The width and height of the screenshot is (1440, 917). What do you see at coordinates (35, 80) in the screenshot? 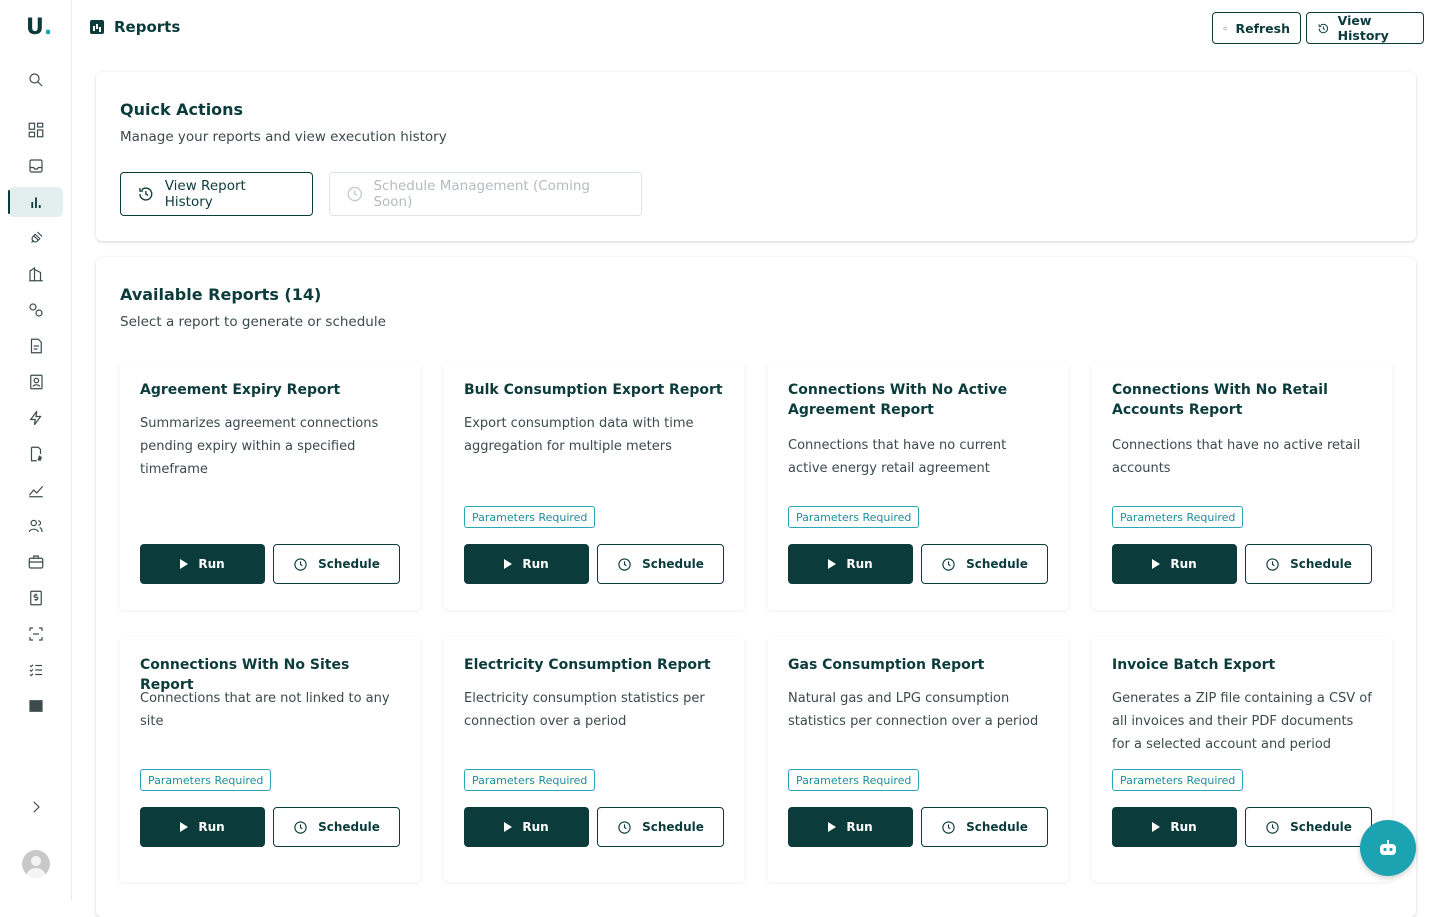
I see `search-icon` at bounding box center [35, 80].